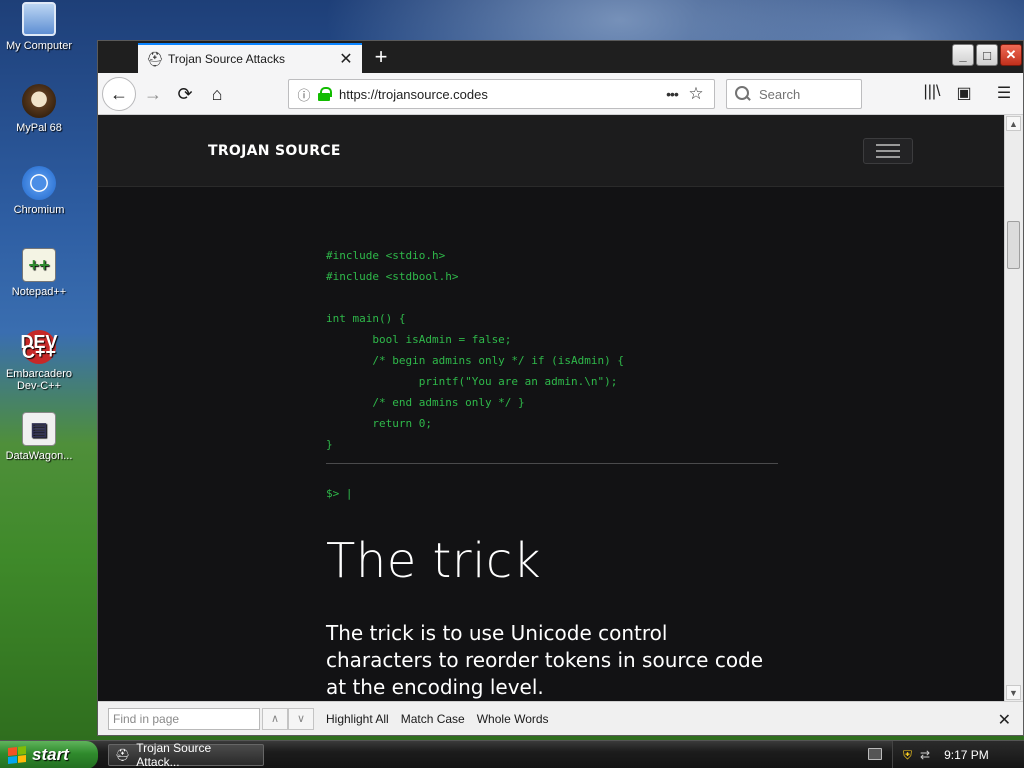  Describe the element at coordinates (875, 754) in the screenshot. I see `keyboard-icon` at that location.